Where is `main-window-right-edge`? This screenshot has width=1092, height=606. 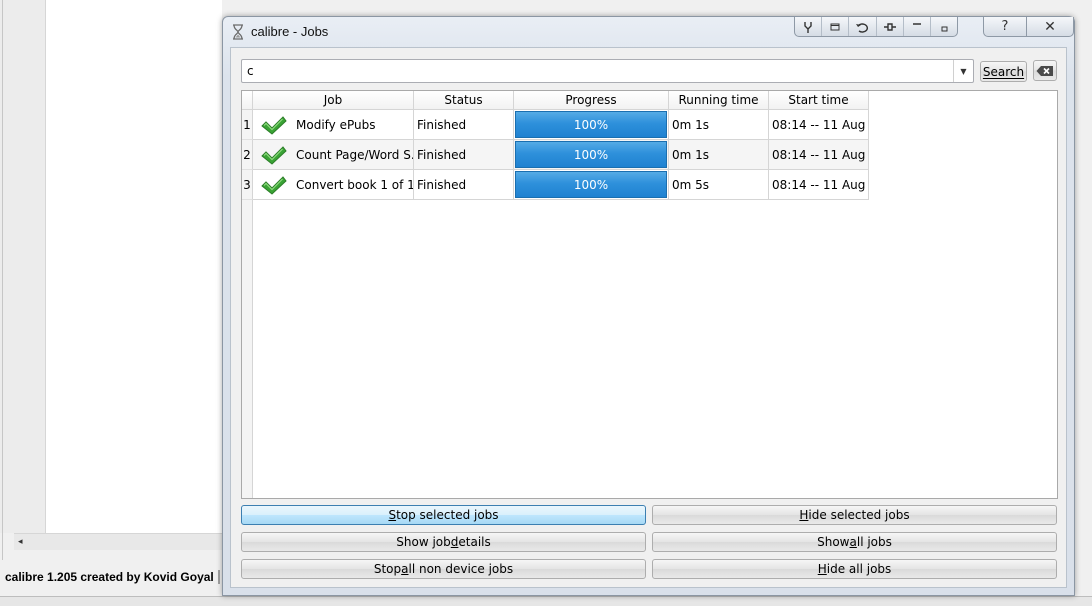
main-window-right-edge is located at coordinates (1083, 298).